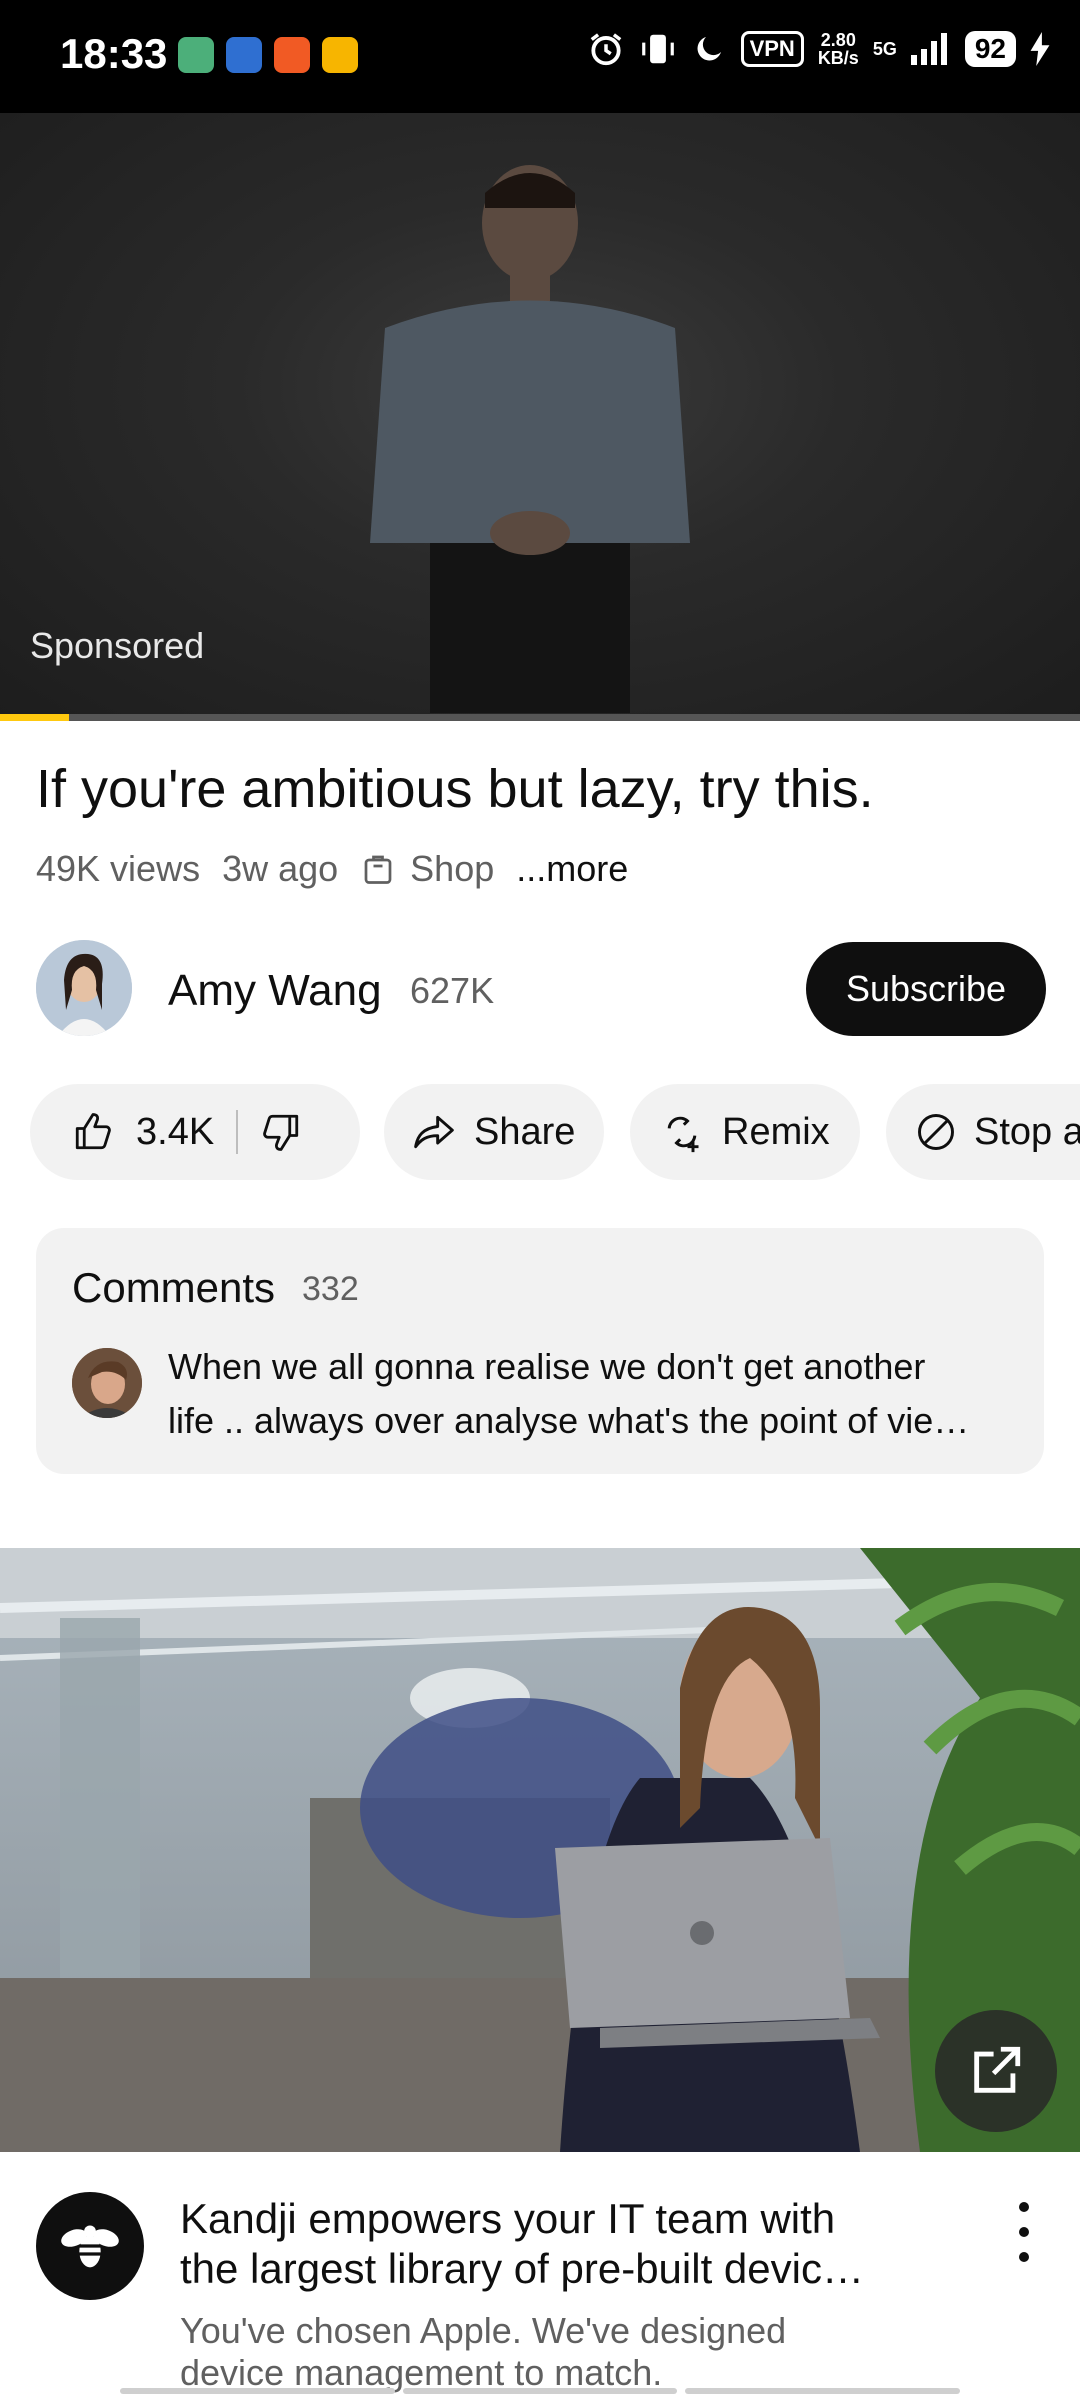 The image size is (1080, 2400). I want to click on remix-button: Remix, so click(745, 1132).